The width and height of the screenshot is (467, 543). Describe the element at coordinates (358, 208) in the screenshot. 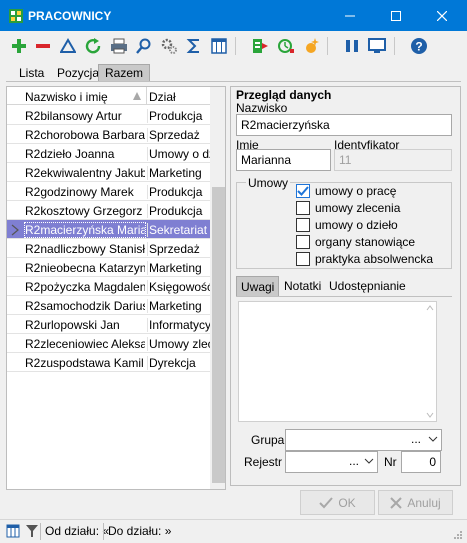

I see `checkbox-label: umowy zlecenia` at that location.